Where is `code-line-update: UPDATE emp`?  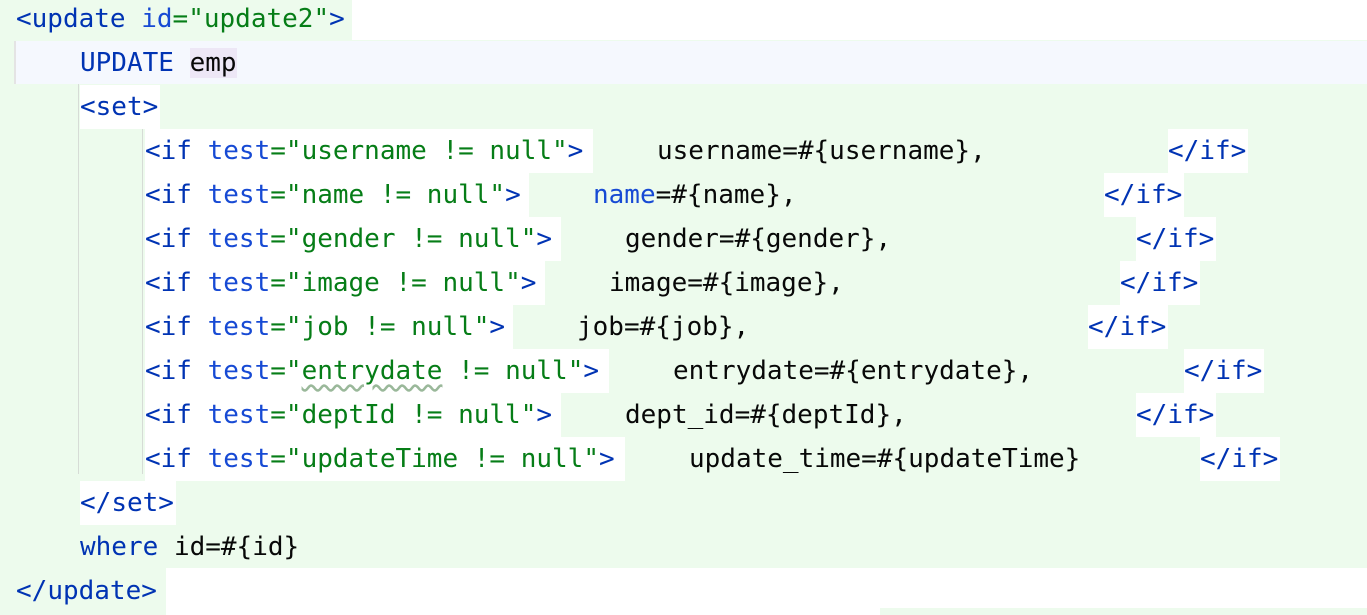
code-line-update: UPDATE emp is located at coordinates (158, 63).